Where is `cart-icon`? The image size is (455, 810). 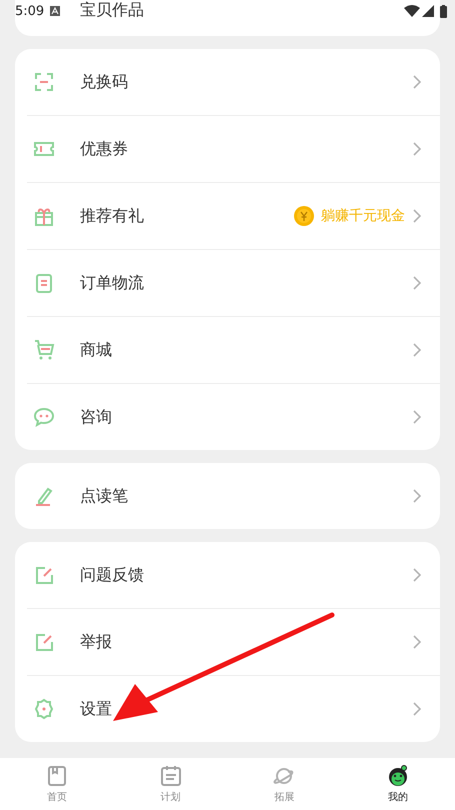
cart-icon is located at coordinates (44, 350).